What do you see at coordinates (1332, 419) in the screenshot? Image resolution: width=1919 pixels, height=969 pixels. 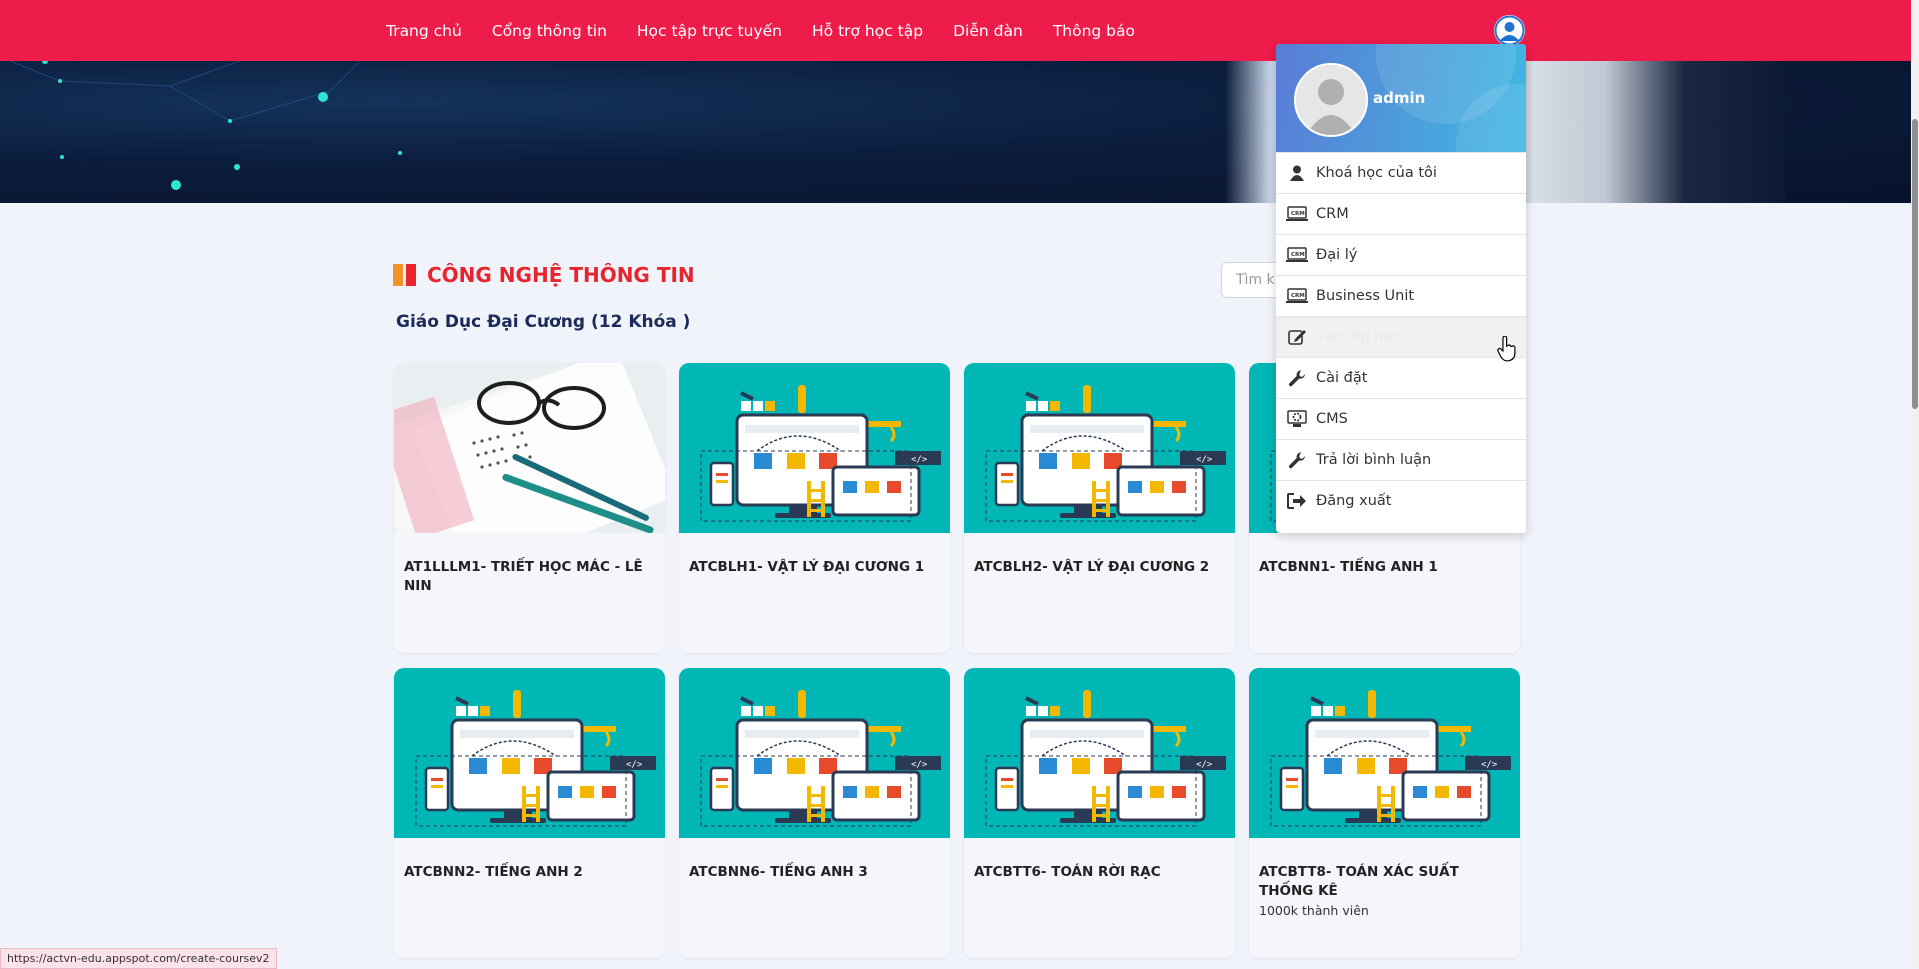 I see `menu-item-label: CMS` at bounding box center [1332, 419].